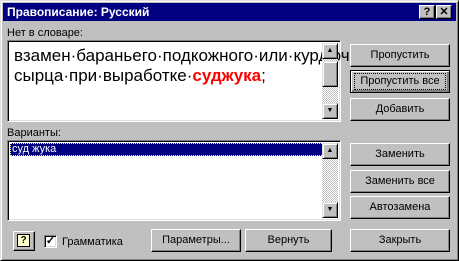  What do you see at coordinates (263, 75) in the screenshot?
I see `sentence-after: ;` at bounding box center [263, 75].